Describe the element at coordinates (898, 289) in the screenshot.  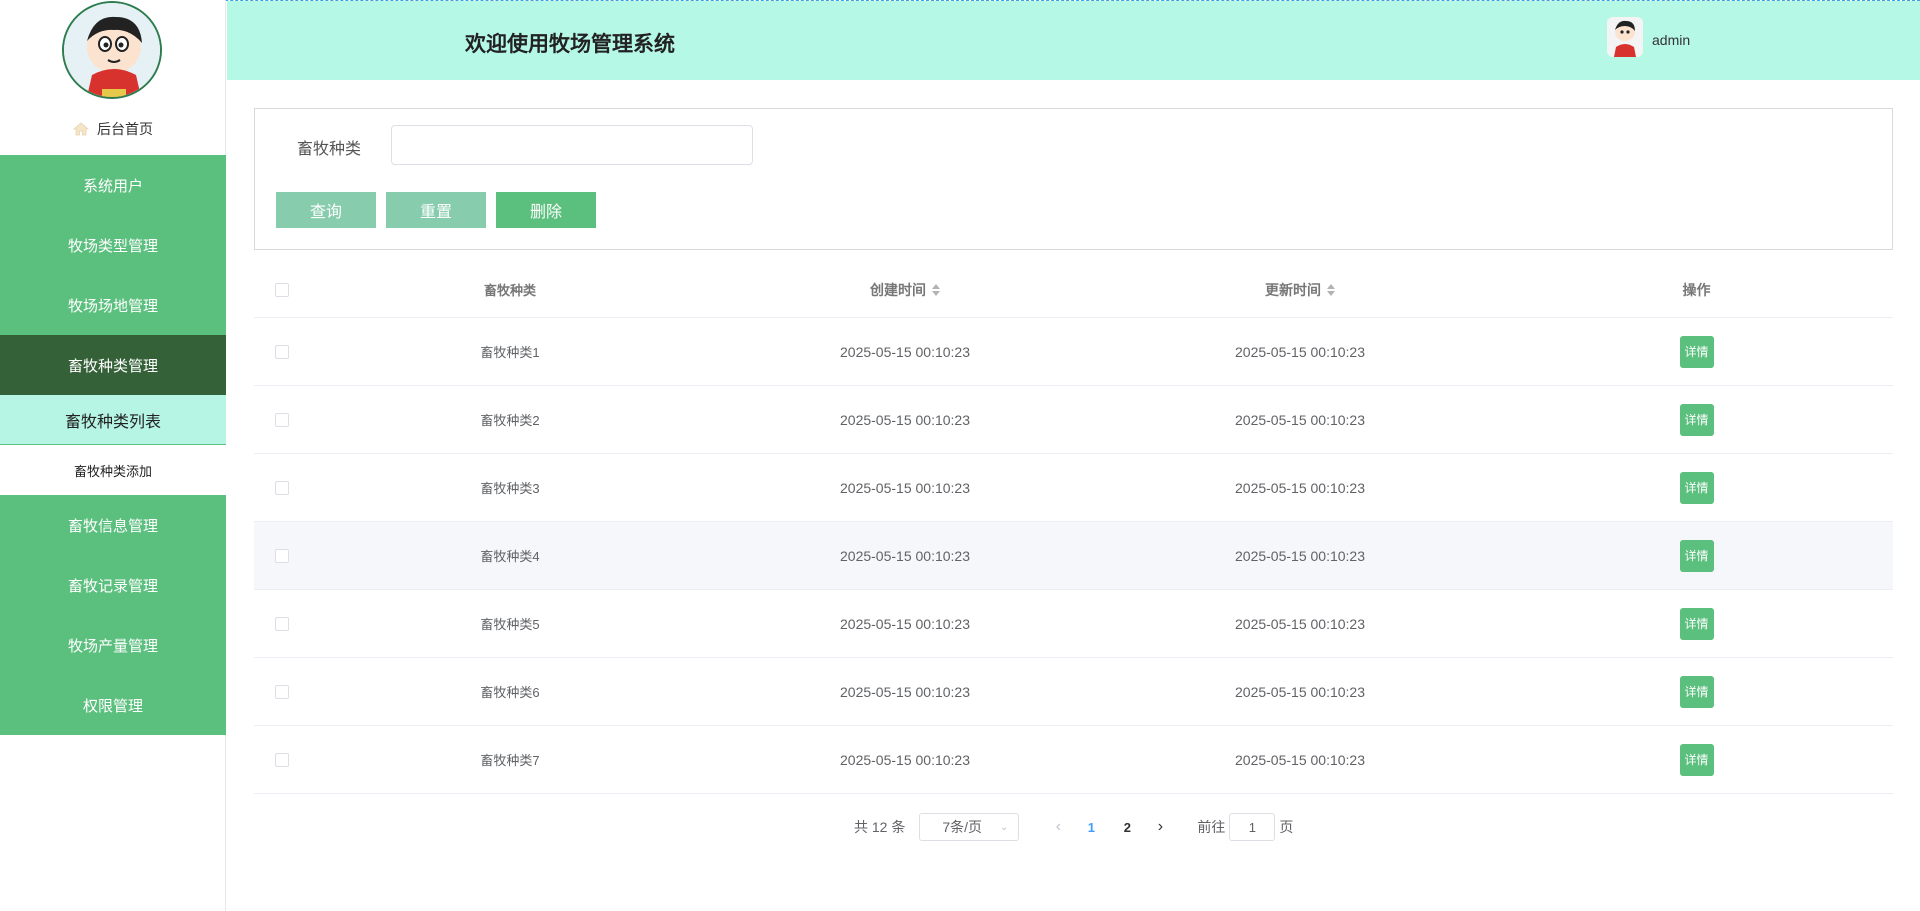
I see `column-header-label: 创建时间` at that location.